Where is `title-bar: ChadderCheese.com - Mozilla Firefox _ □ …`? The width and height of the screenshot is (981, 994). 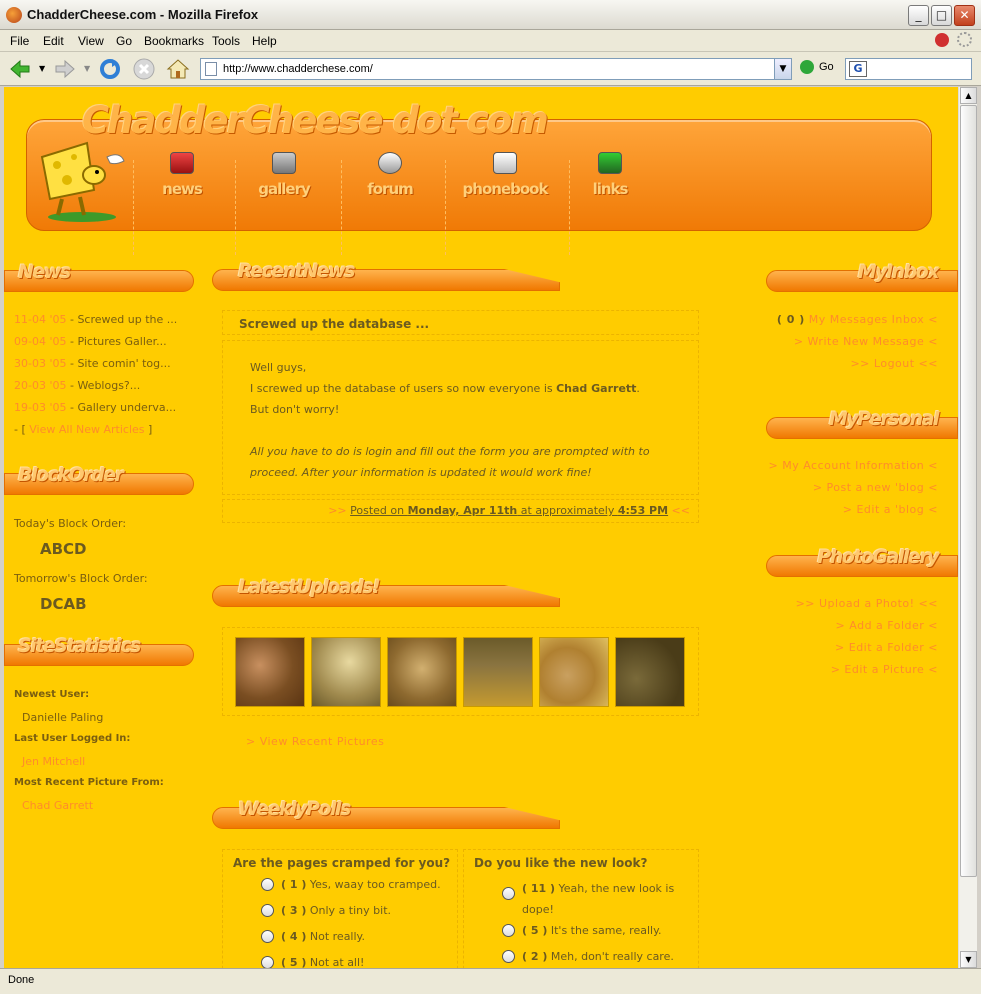 title-bar: ChadderCheese.com - Mozilla Firefox _ □ … is located at coordinates (490, 15).